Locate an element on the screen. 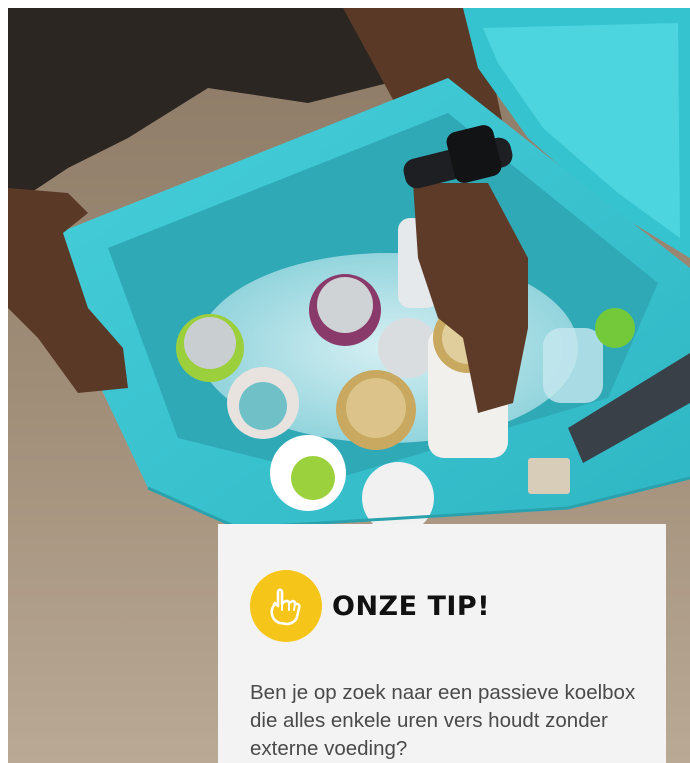 The height and width of the screenshot is (763, 690). tip-title: ONZE TIP! is located at coordinates (411, 606).